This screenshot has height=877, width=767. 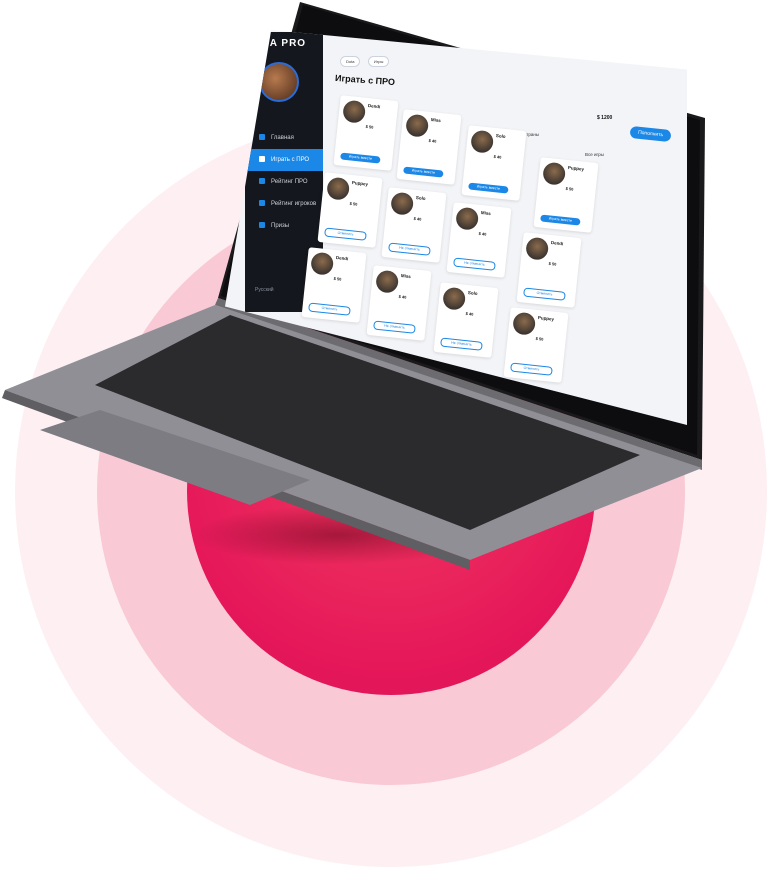 I want to click on sidebar-item-label: Рейтинг игроков, so click(x=294, y=204).